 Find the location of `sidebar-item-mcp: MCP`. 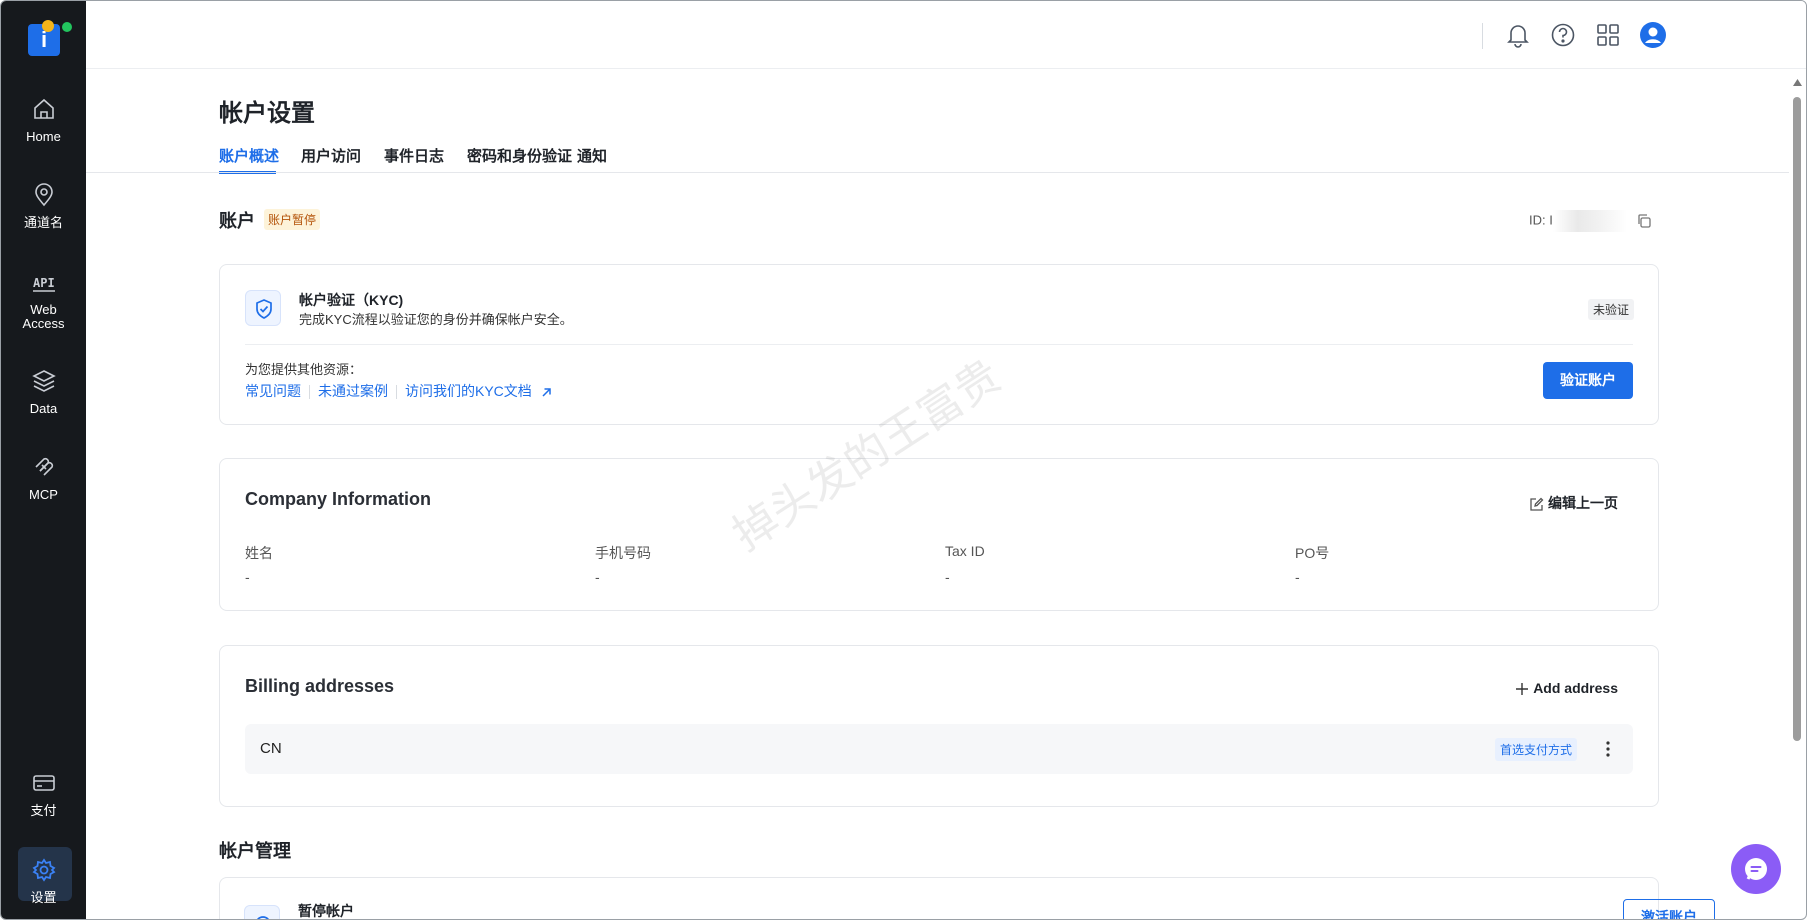

sidebar-item-mcp: MCP is located at coordinates (43, 478).